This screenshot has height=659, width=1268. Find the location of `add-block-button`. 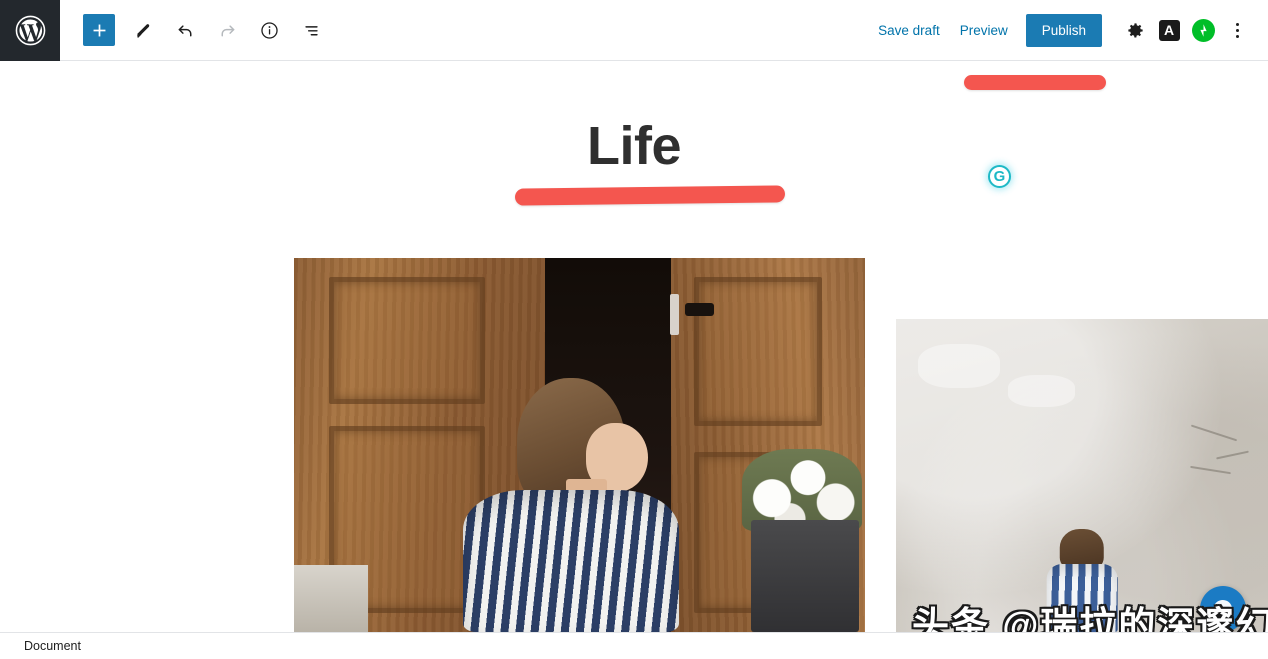

add-block-button is located at coordinates (99, 30).